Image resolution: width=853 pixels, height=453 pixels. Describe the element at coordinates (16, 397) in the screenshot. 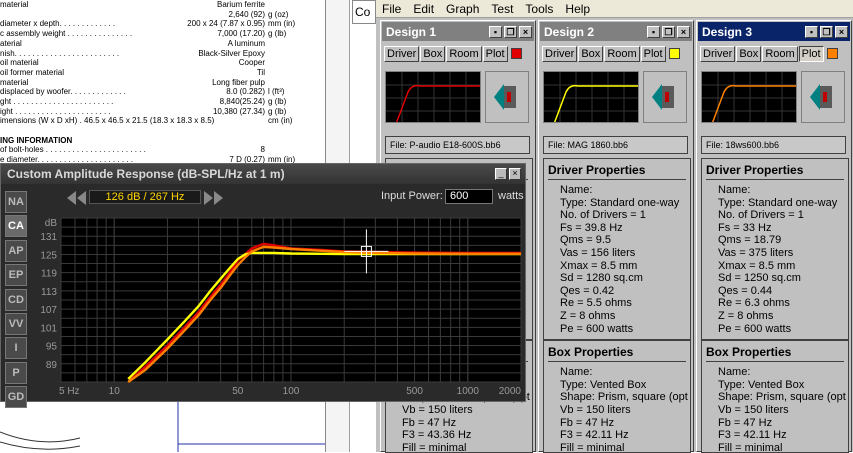

I see `graph-button-gd: GD` at that location.